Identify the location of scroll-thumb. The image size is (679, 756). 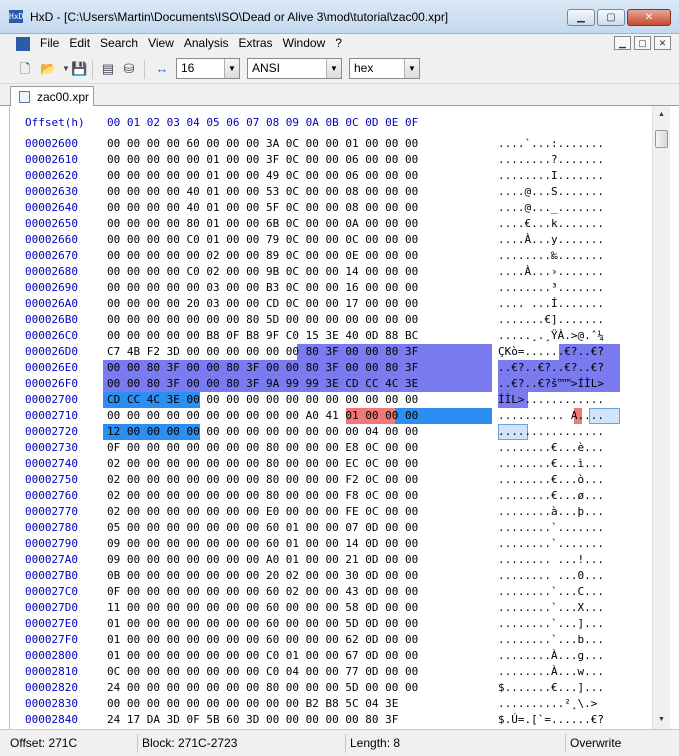
(661, 139).